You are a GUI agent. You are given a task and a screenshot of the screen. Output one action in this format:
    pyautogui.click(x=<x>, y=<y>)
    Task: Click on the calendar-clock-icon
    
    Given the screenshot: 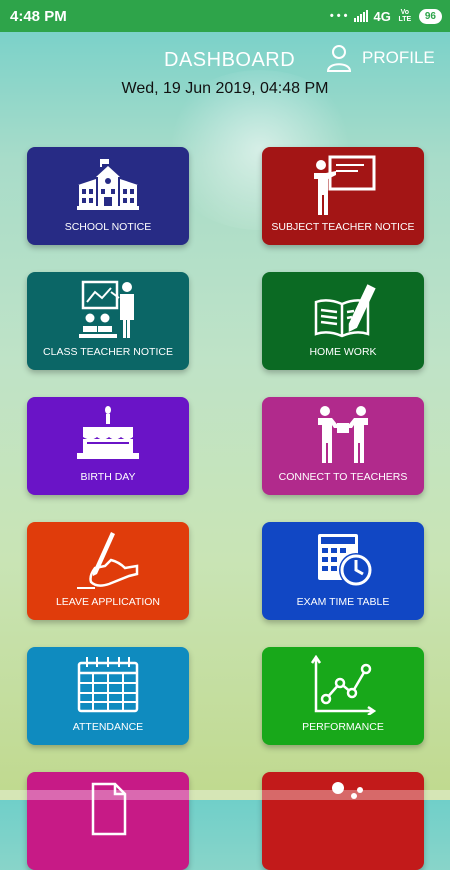 What is the action you would take?
    pyautogui.click(x=345, y=560)
    